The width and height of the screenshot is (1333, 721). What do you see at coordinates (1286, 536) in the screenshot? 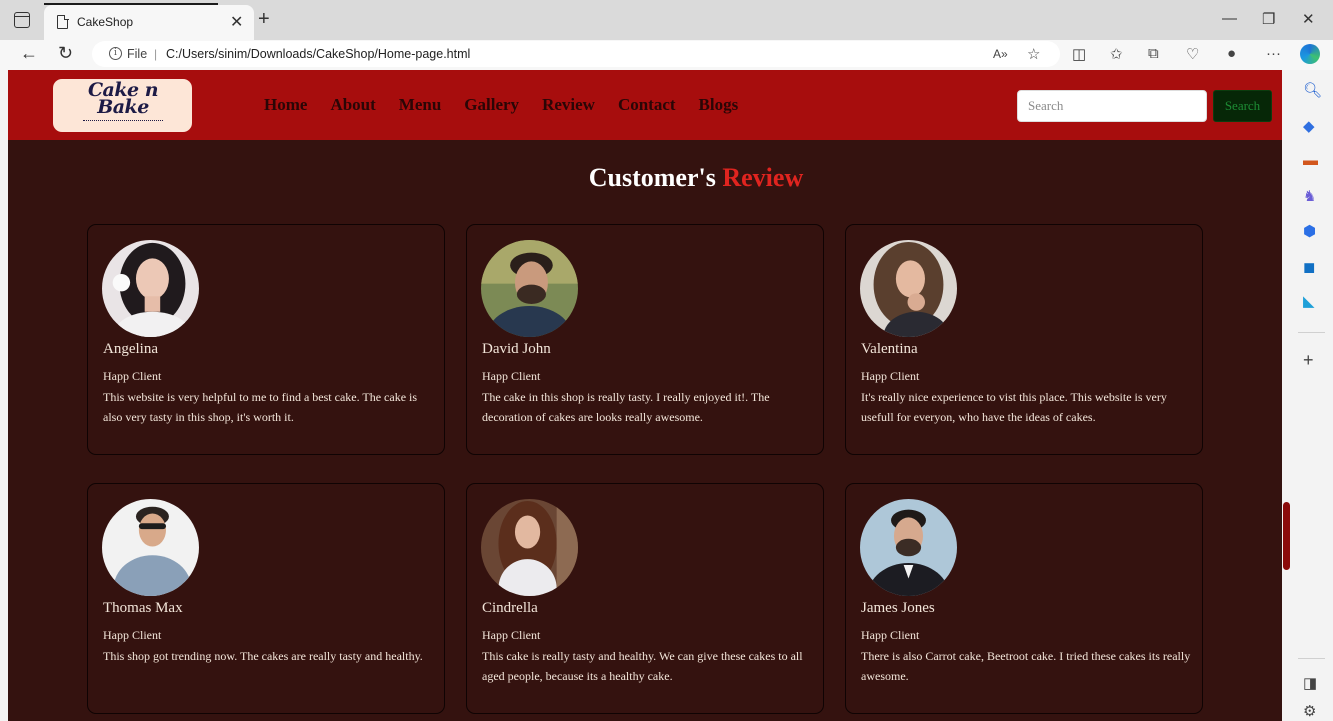
I see `page-scrollbar-thumb` at bounding box center [1286, 536].